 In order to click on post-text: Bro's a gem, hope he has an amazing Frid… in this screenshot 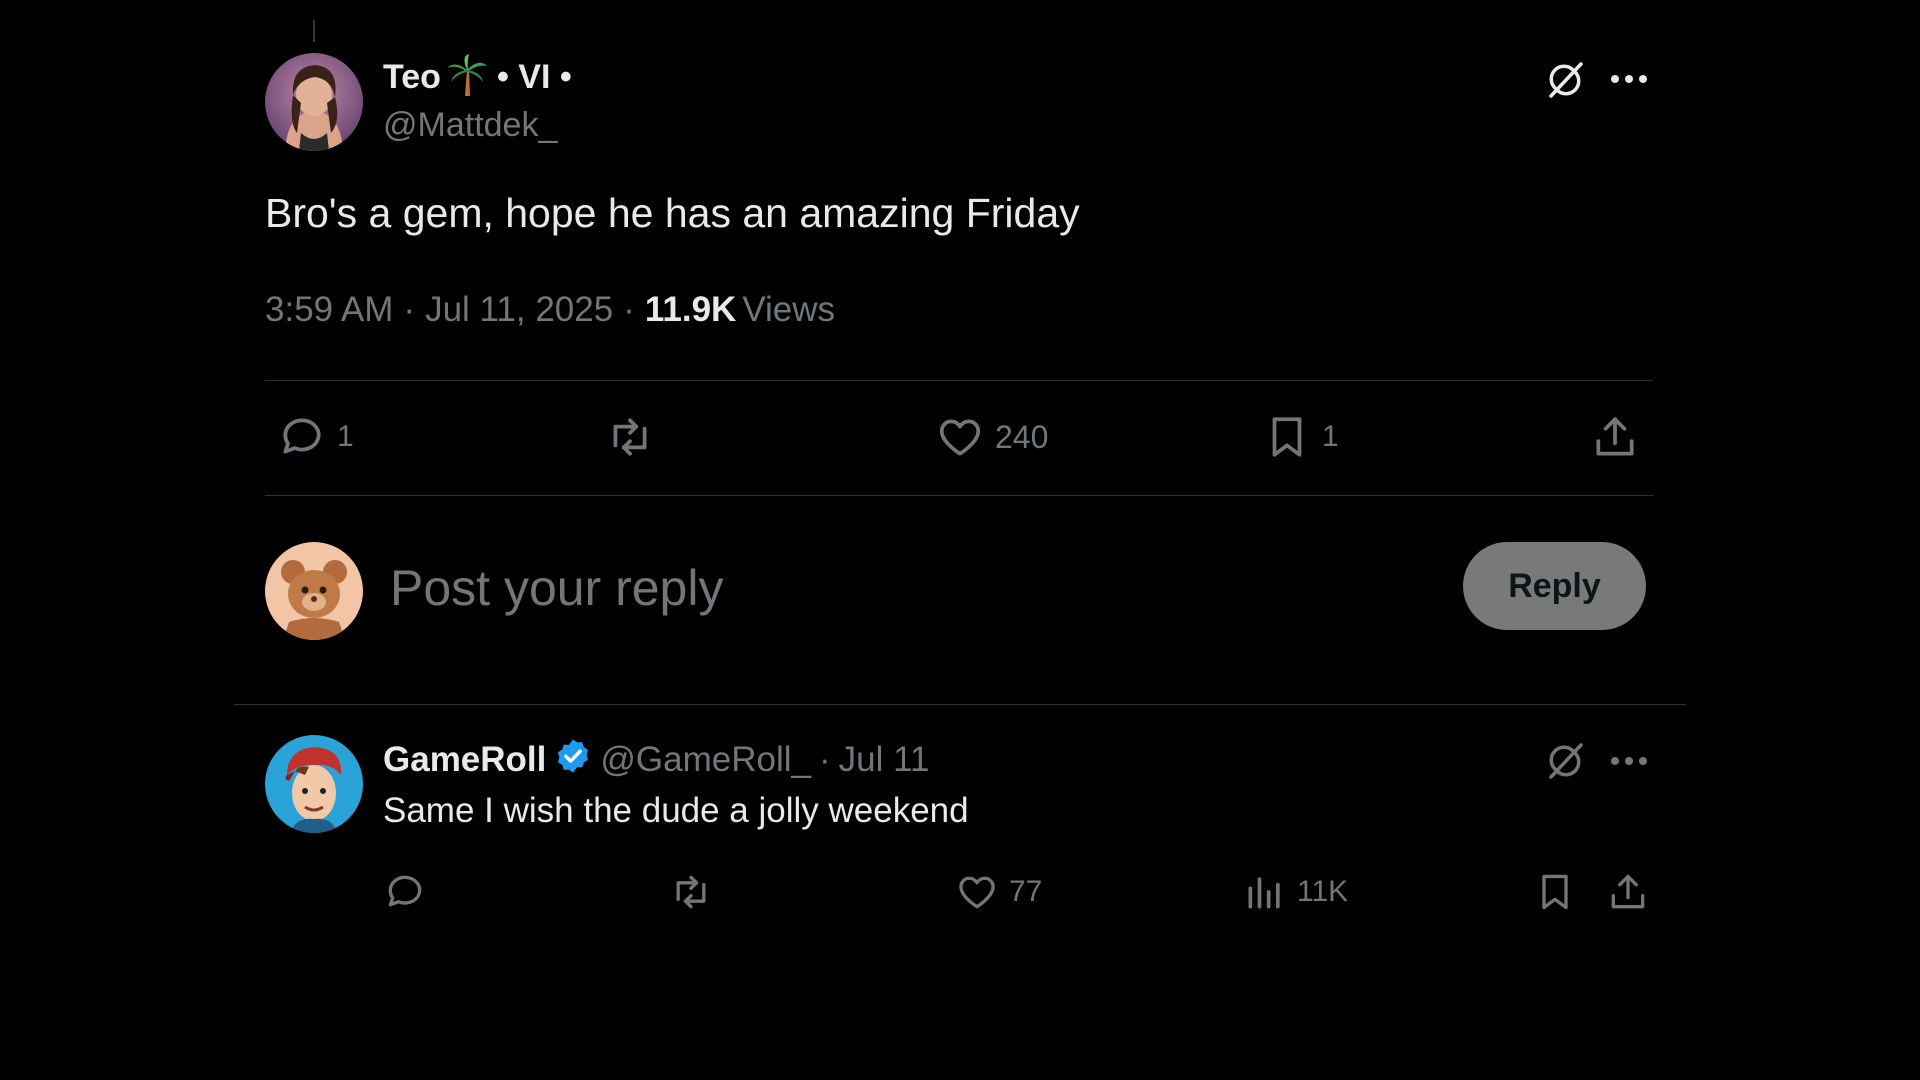, I will do `click(672, 213)`.